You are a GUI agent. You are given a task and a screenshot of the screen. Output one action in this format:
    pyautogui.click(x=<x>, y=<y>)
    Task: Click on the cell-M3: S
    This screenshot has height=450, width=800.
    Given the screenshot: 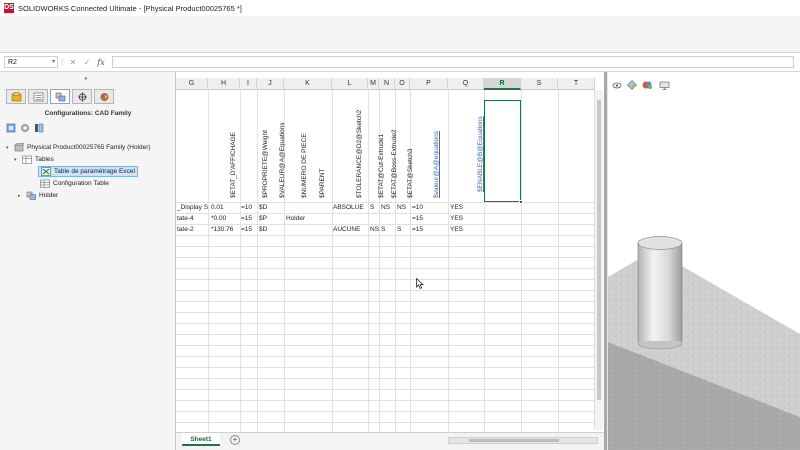 What is the action you would take?
    pyautogui.click(x=372, y=208)
    